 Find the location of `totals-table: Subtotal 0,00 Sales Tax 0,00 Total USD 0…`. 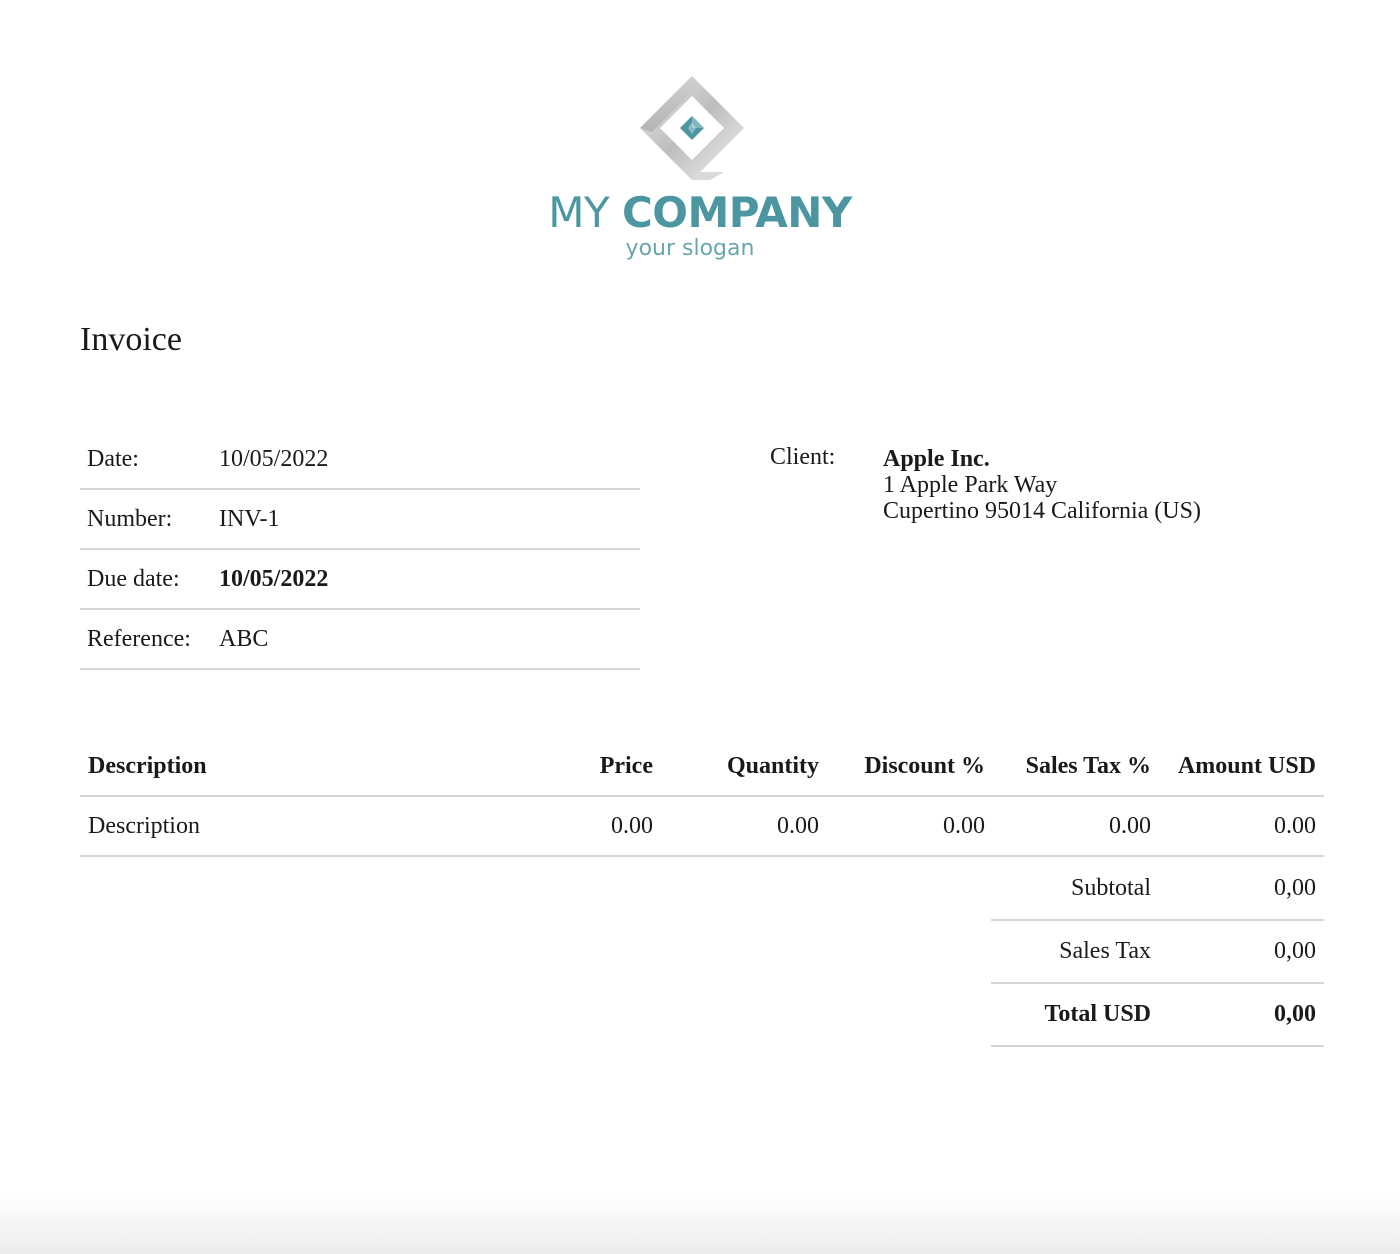

totals-table: Subtotal 0,00 Sales Tax 0,00 Total USD 0… is located at coordinates (1157, 952).